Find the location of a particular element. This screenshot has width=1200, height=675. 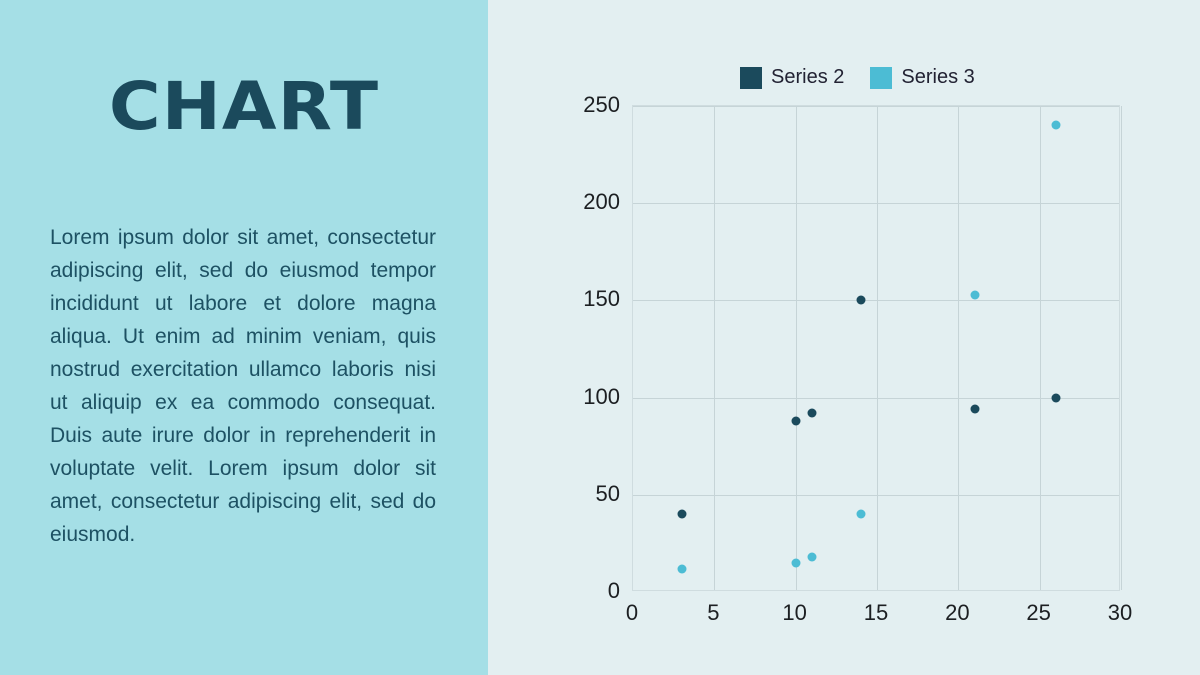

y-axis-ticks: 0 50 100 150 200 250 is located at coordinates (586, 337).